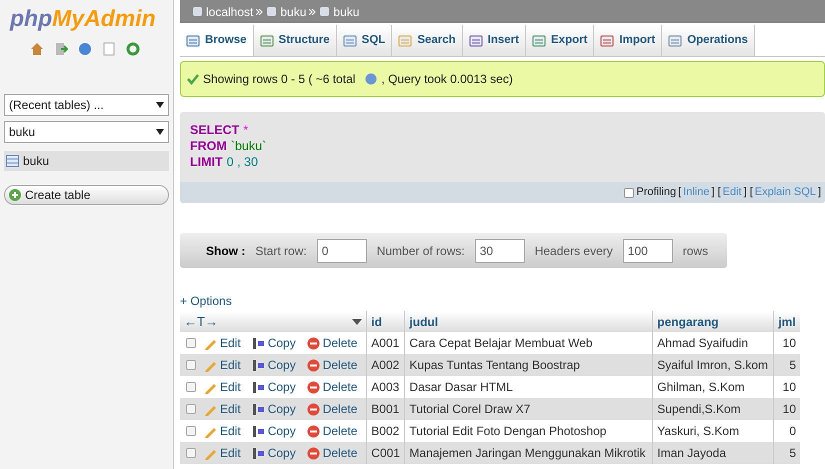  What do you see at coordinates (248, 146) in the screenshot?
I see `sql-argument: `buku`` at bounding box center [248, 146].